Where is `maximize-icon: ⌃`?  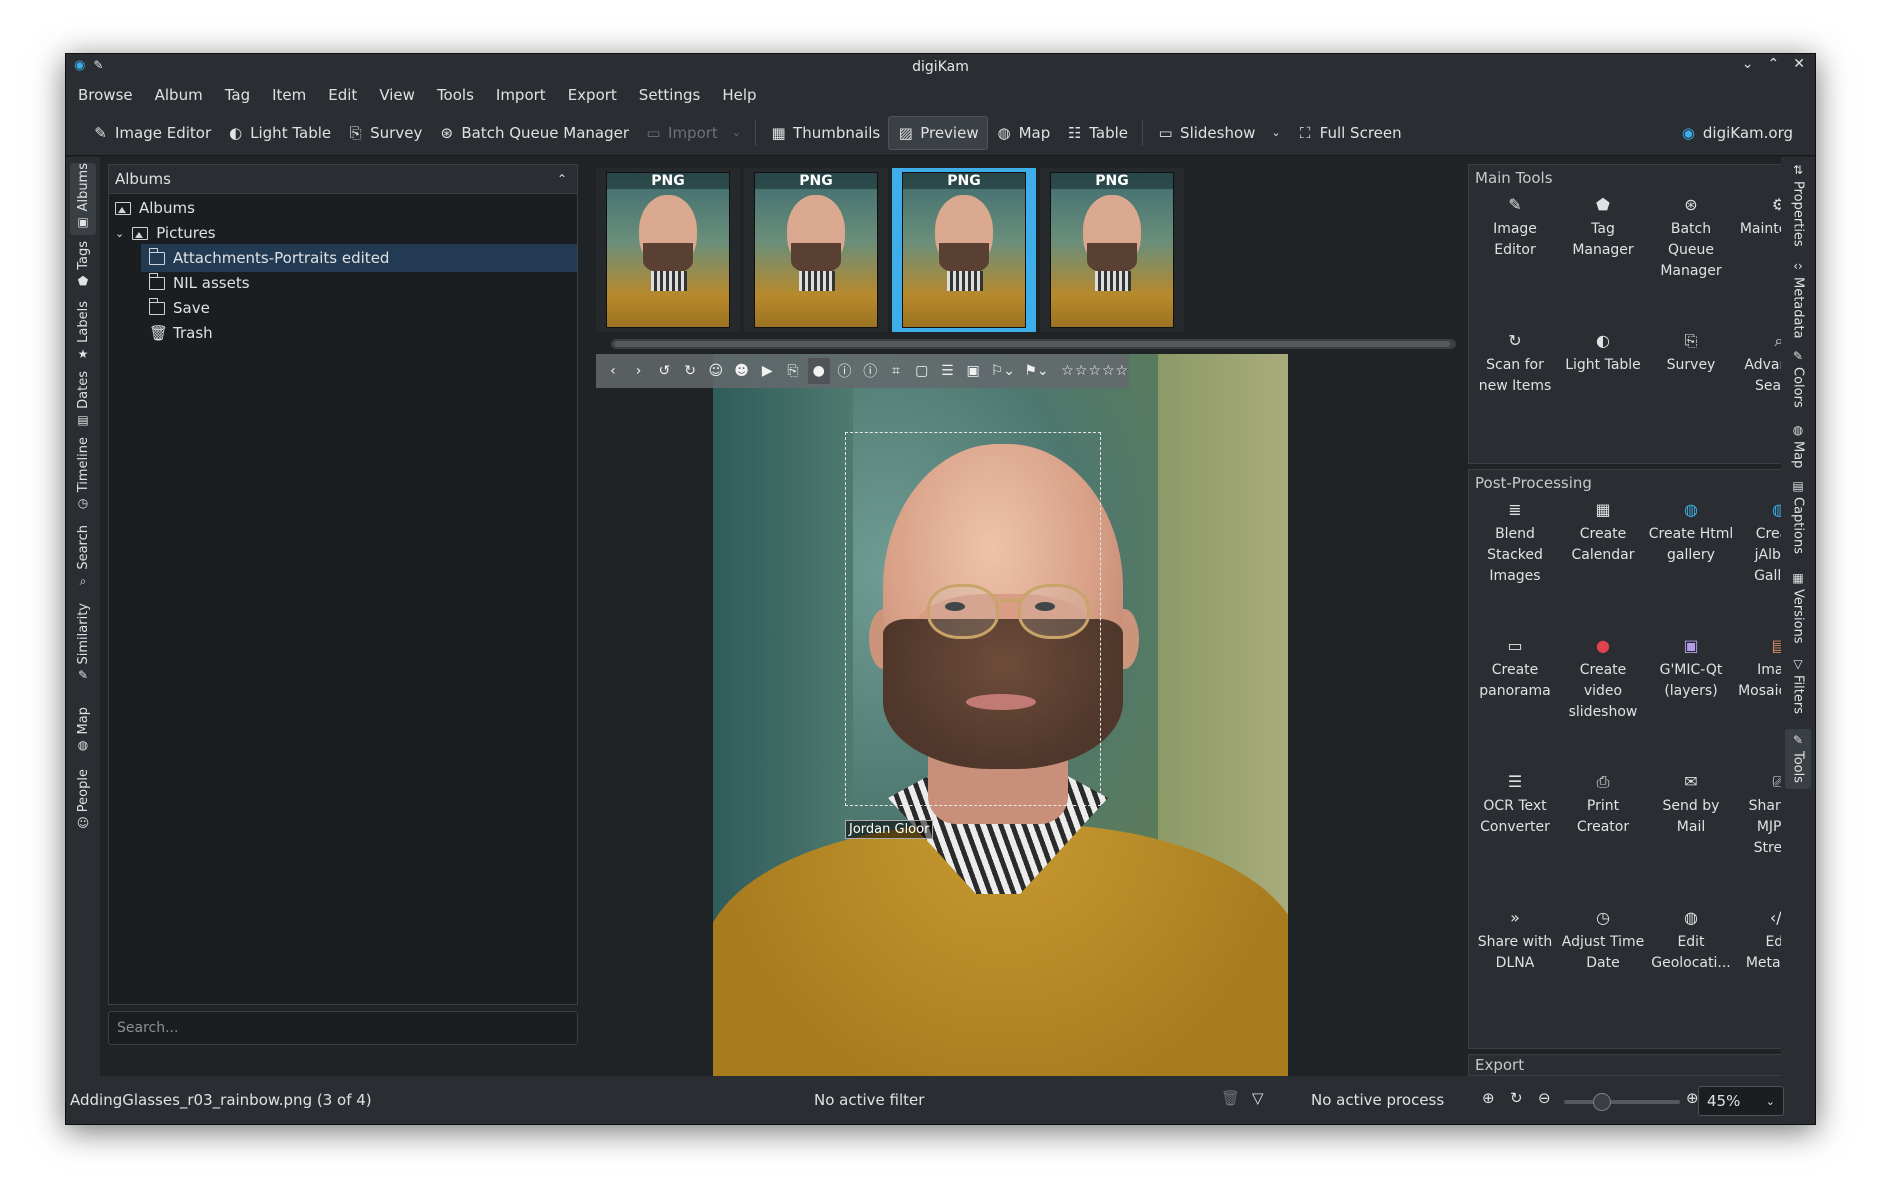
maximize-icon: ⌃ is located at coordinates (1774, 64).